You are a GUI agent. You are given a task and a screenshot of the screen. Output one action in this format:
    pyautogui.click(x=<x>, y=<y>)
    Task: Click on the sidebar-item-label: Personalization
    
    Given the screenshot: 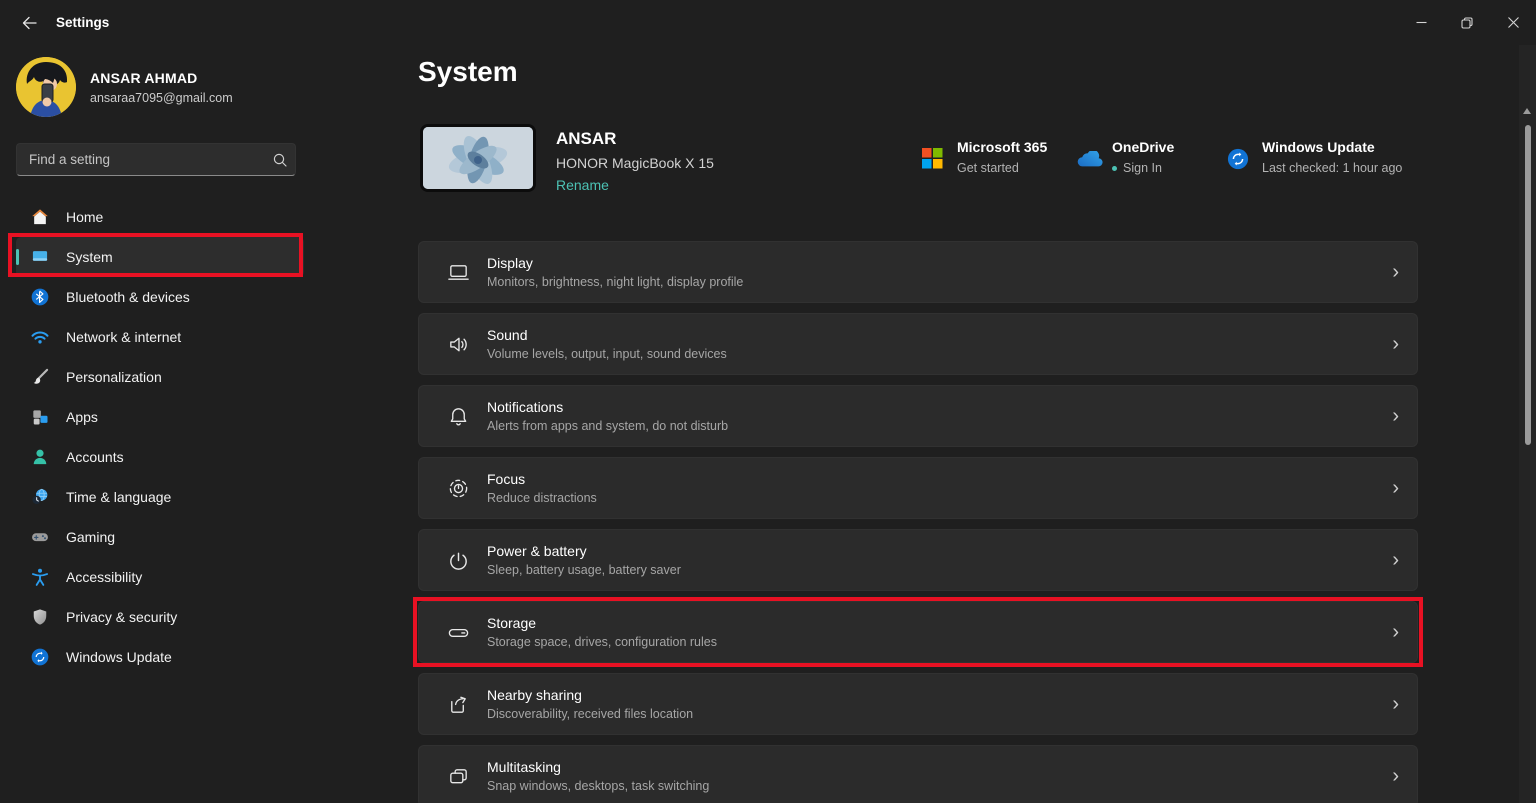 What is the action you would take?
    pyautogui.click(x=114, y=377)
    